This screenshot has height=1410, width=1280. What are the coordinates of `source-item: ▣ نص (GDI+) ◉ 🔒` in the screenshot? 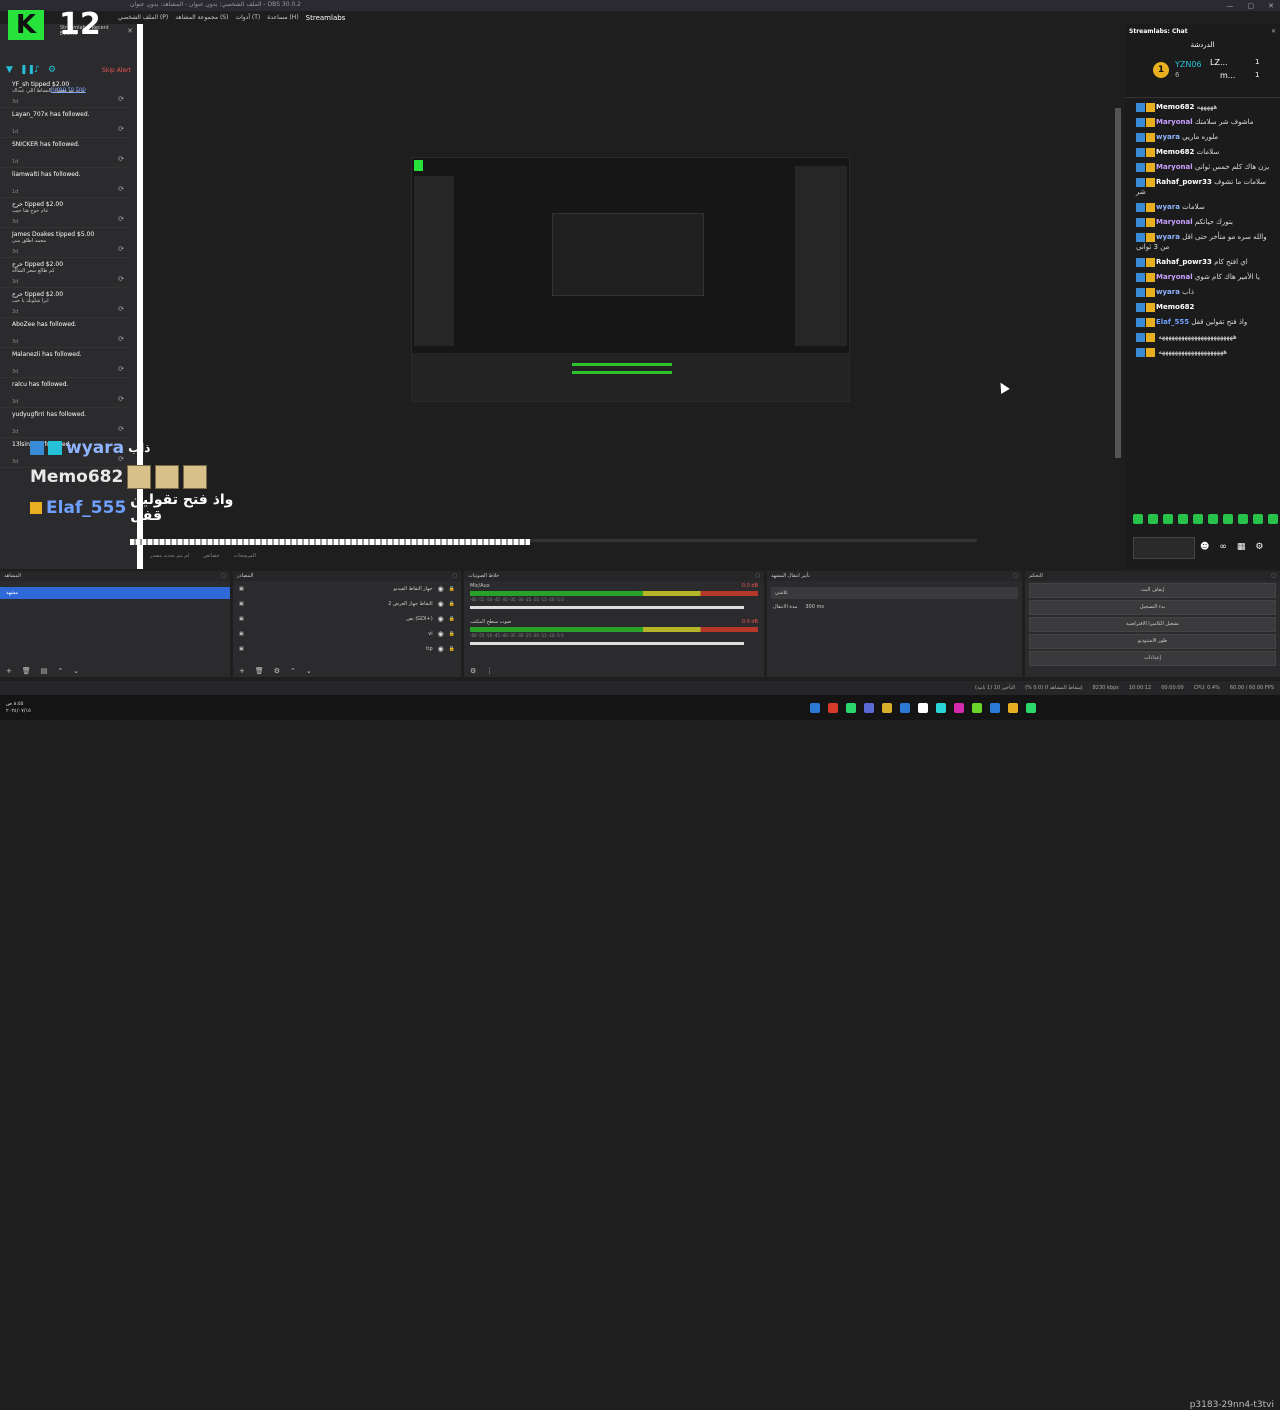 It's located at (347, 618).